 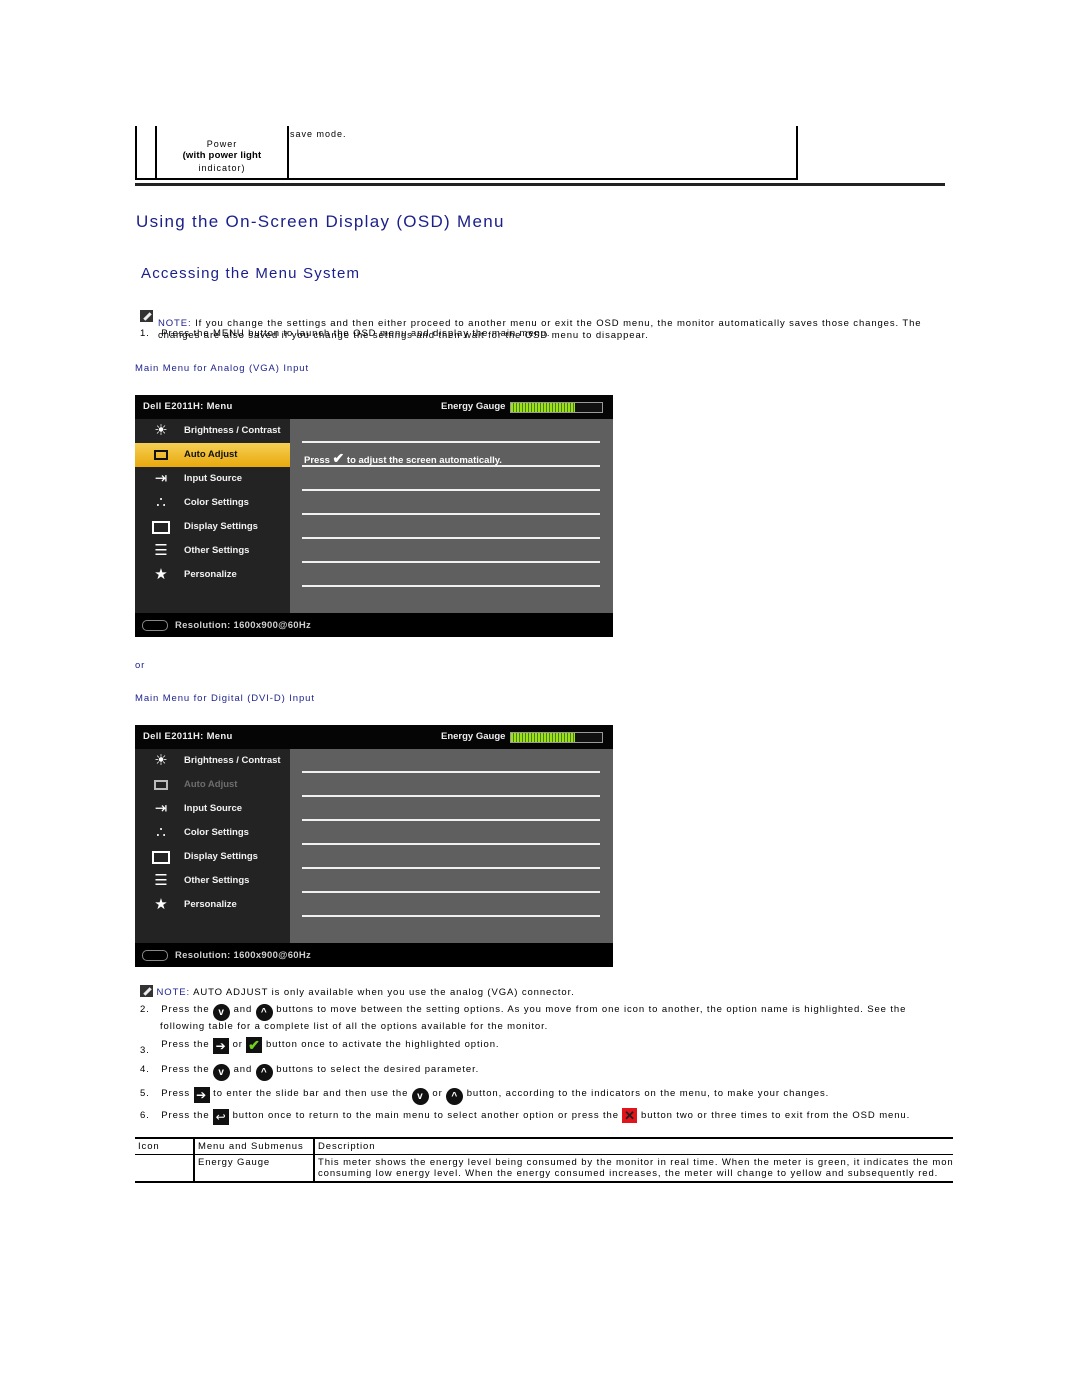 I want to click on osd-footer: Resolution: 1600x900@60Hz, so click(x=374, y=625).